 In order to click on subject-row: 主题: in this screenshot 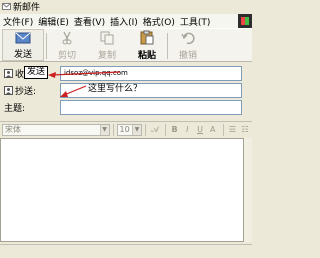, I will do `click(14, 107)`.